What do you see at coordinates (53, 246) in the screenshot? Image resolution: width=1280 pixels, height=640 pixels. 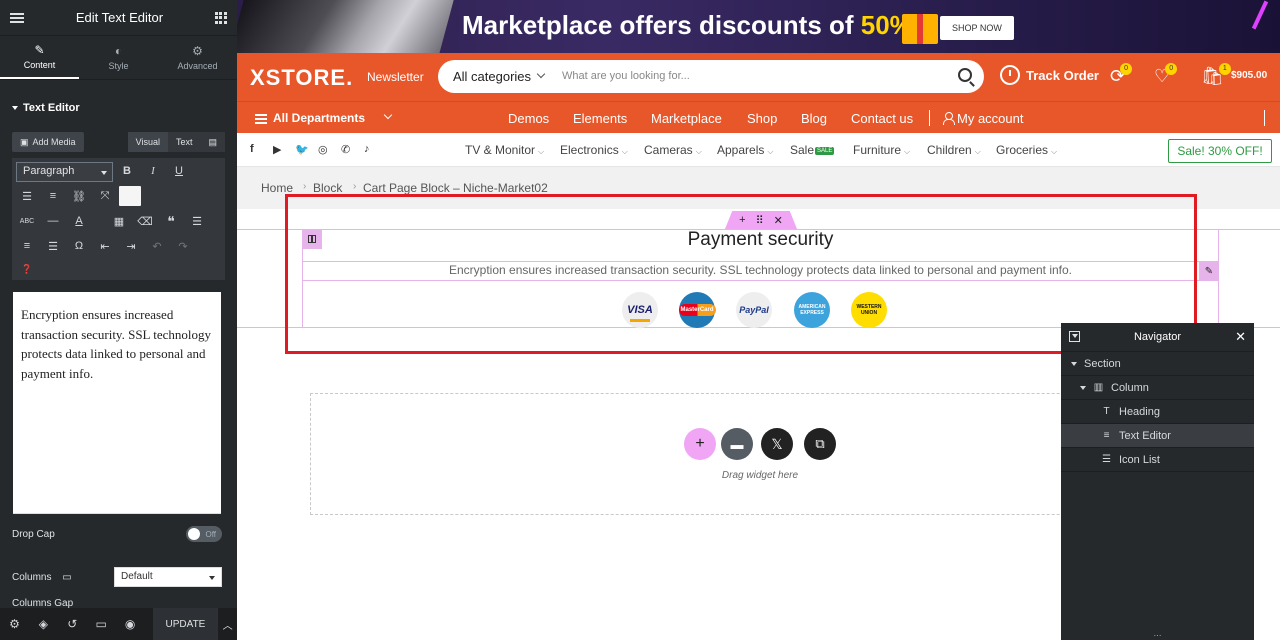 I see `align-right-icon: ☰` at bounding box center [53, 246].